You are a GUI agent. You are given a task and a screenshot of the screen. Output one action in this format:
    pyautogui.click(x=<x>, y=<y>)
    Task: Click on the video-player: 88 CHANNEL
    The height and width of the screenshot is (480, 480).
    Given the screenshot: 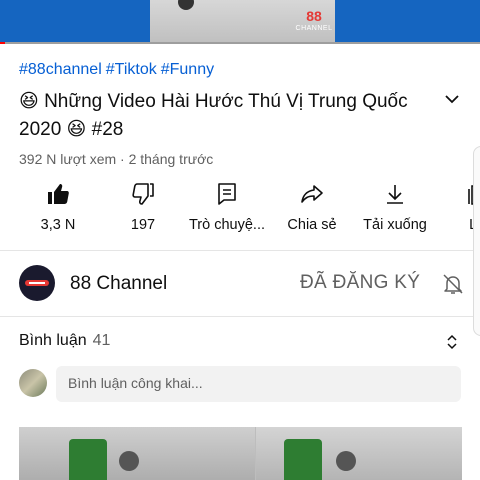 What is the action you would take?
    pyautogui.click(x=240, y=22)
    